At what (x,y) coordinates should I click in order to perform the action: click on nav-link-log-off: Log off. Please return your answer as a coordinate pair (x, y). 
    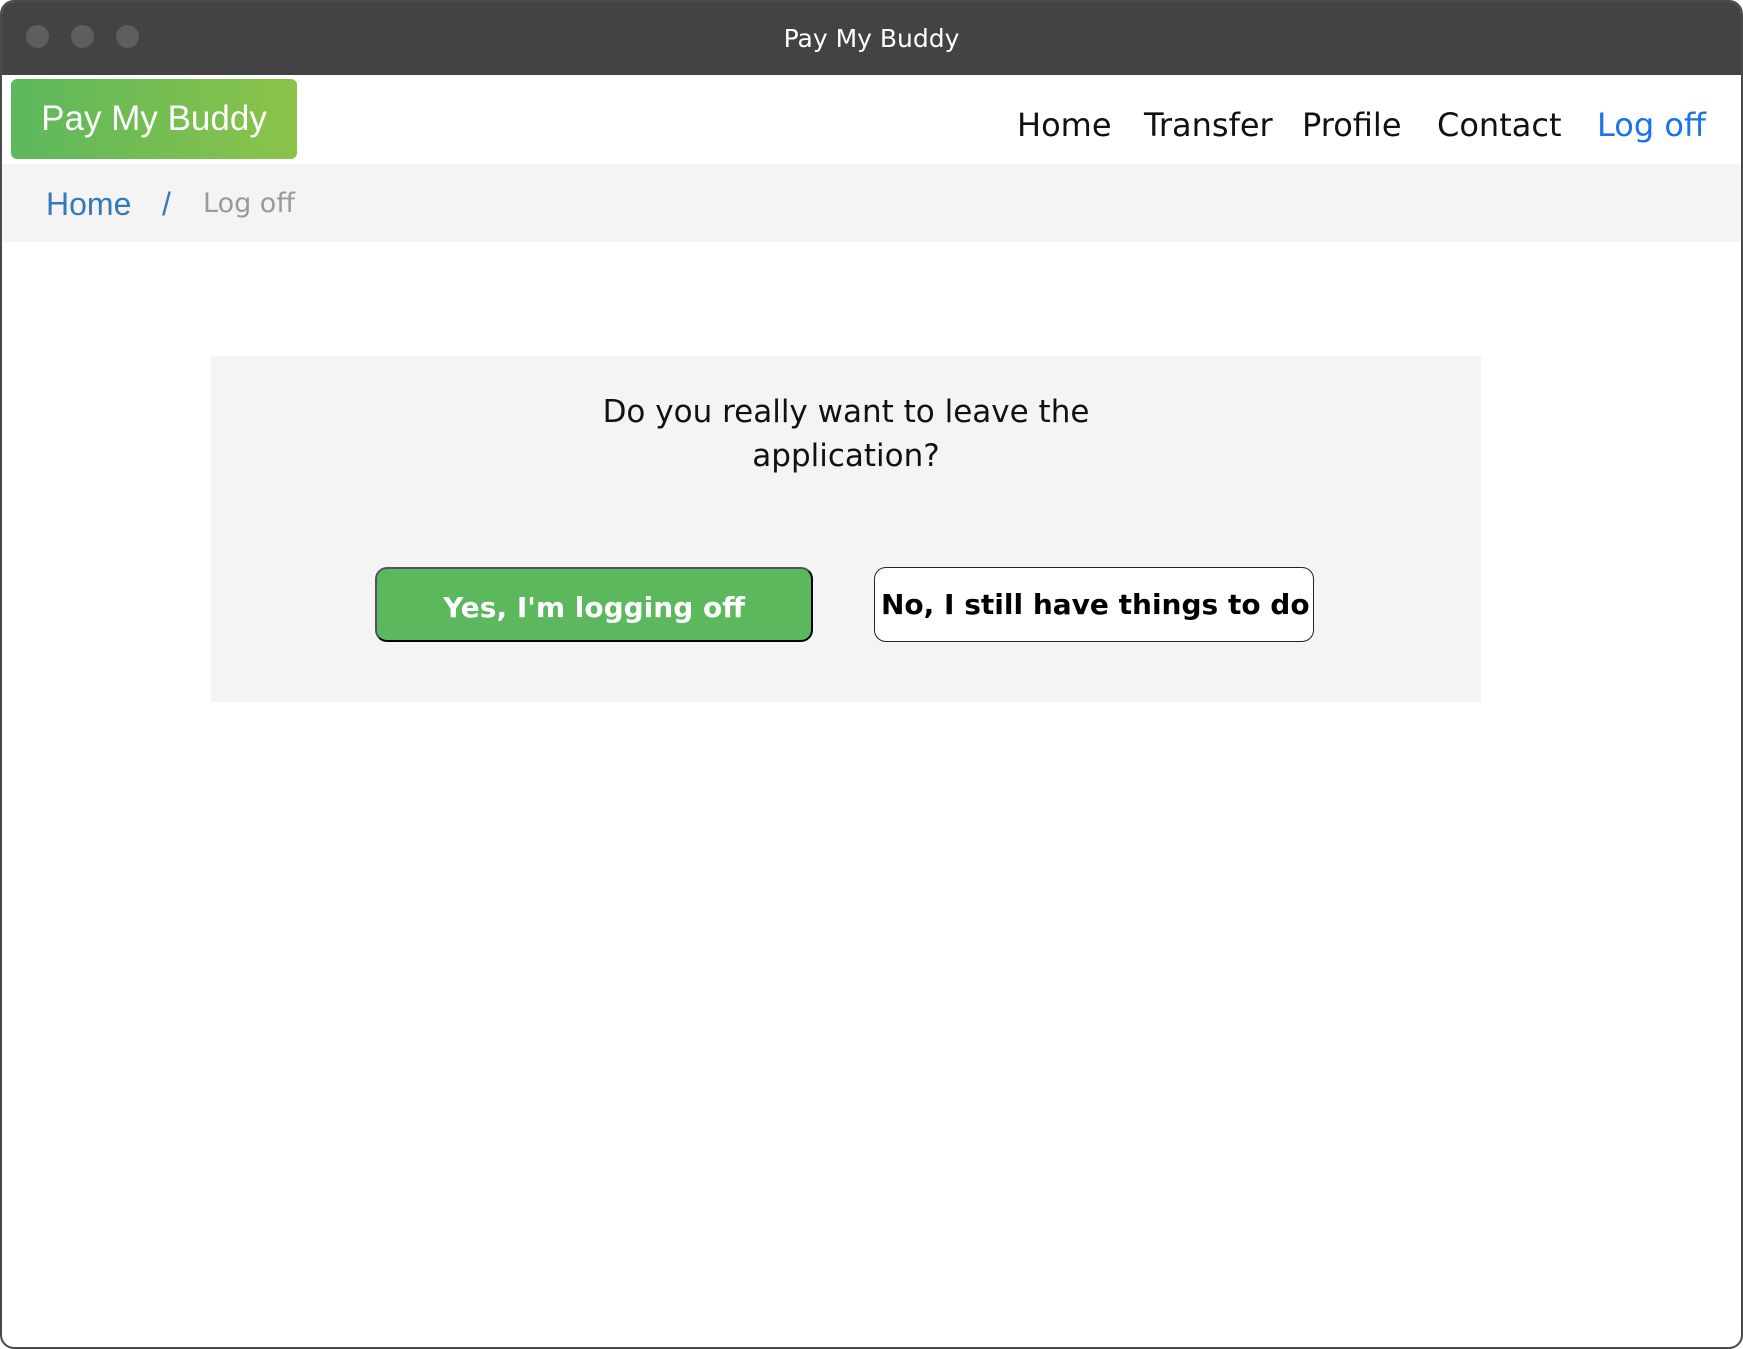
    Looking at the image, I should click on (1651, 125).